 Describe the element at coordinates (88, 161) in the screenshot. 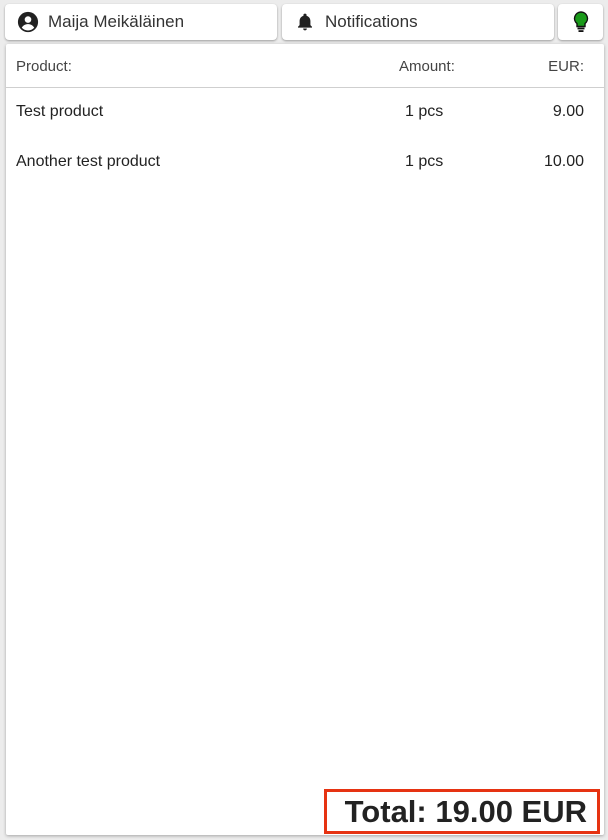

I see `row-product: Another test product` at that location.